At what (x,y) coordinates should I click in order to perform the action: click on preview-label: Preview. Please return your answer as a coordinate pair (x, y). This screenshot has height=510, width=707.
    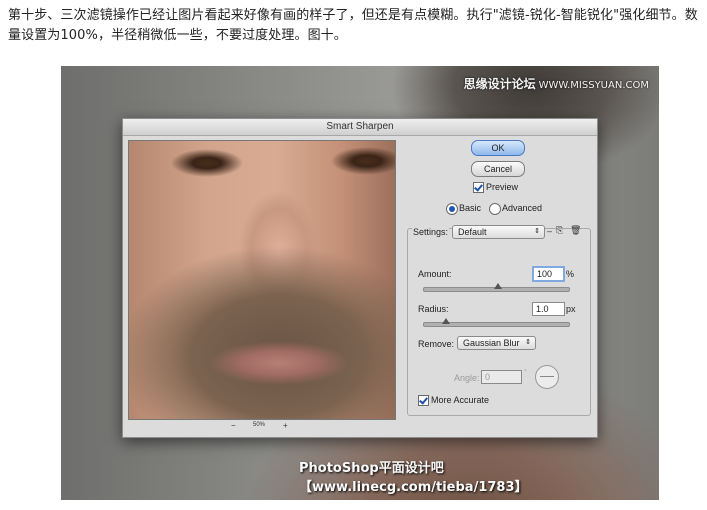
    Looking at the image, I should click on (502, 187).